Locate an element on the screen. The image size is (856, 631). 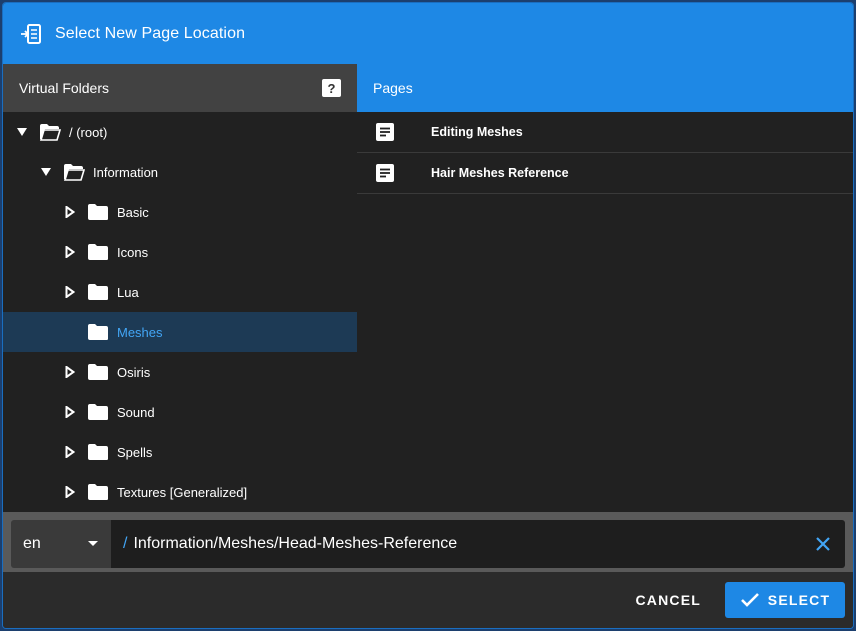
dialog-footer: CANCEL SELECT is located at coordinates (428, 600).